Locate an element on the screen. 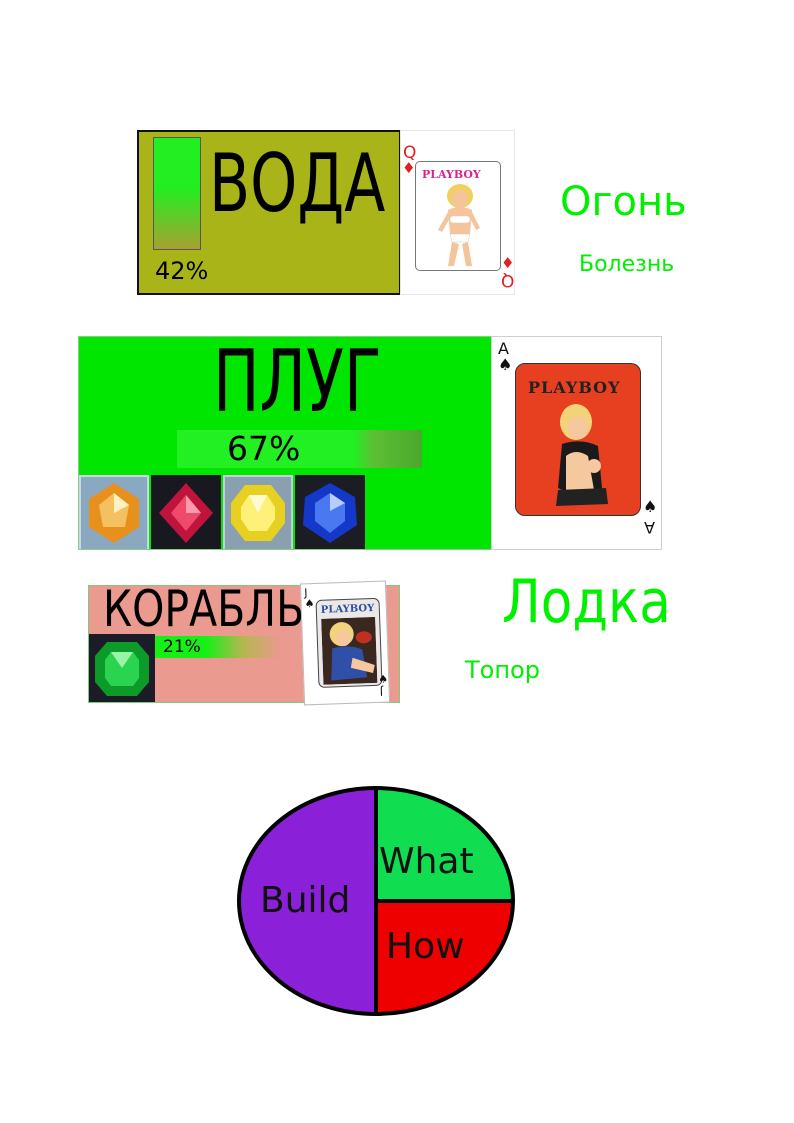  blue-gem-icon is located at coordinates (330, 512).